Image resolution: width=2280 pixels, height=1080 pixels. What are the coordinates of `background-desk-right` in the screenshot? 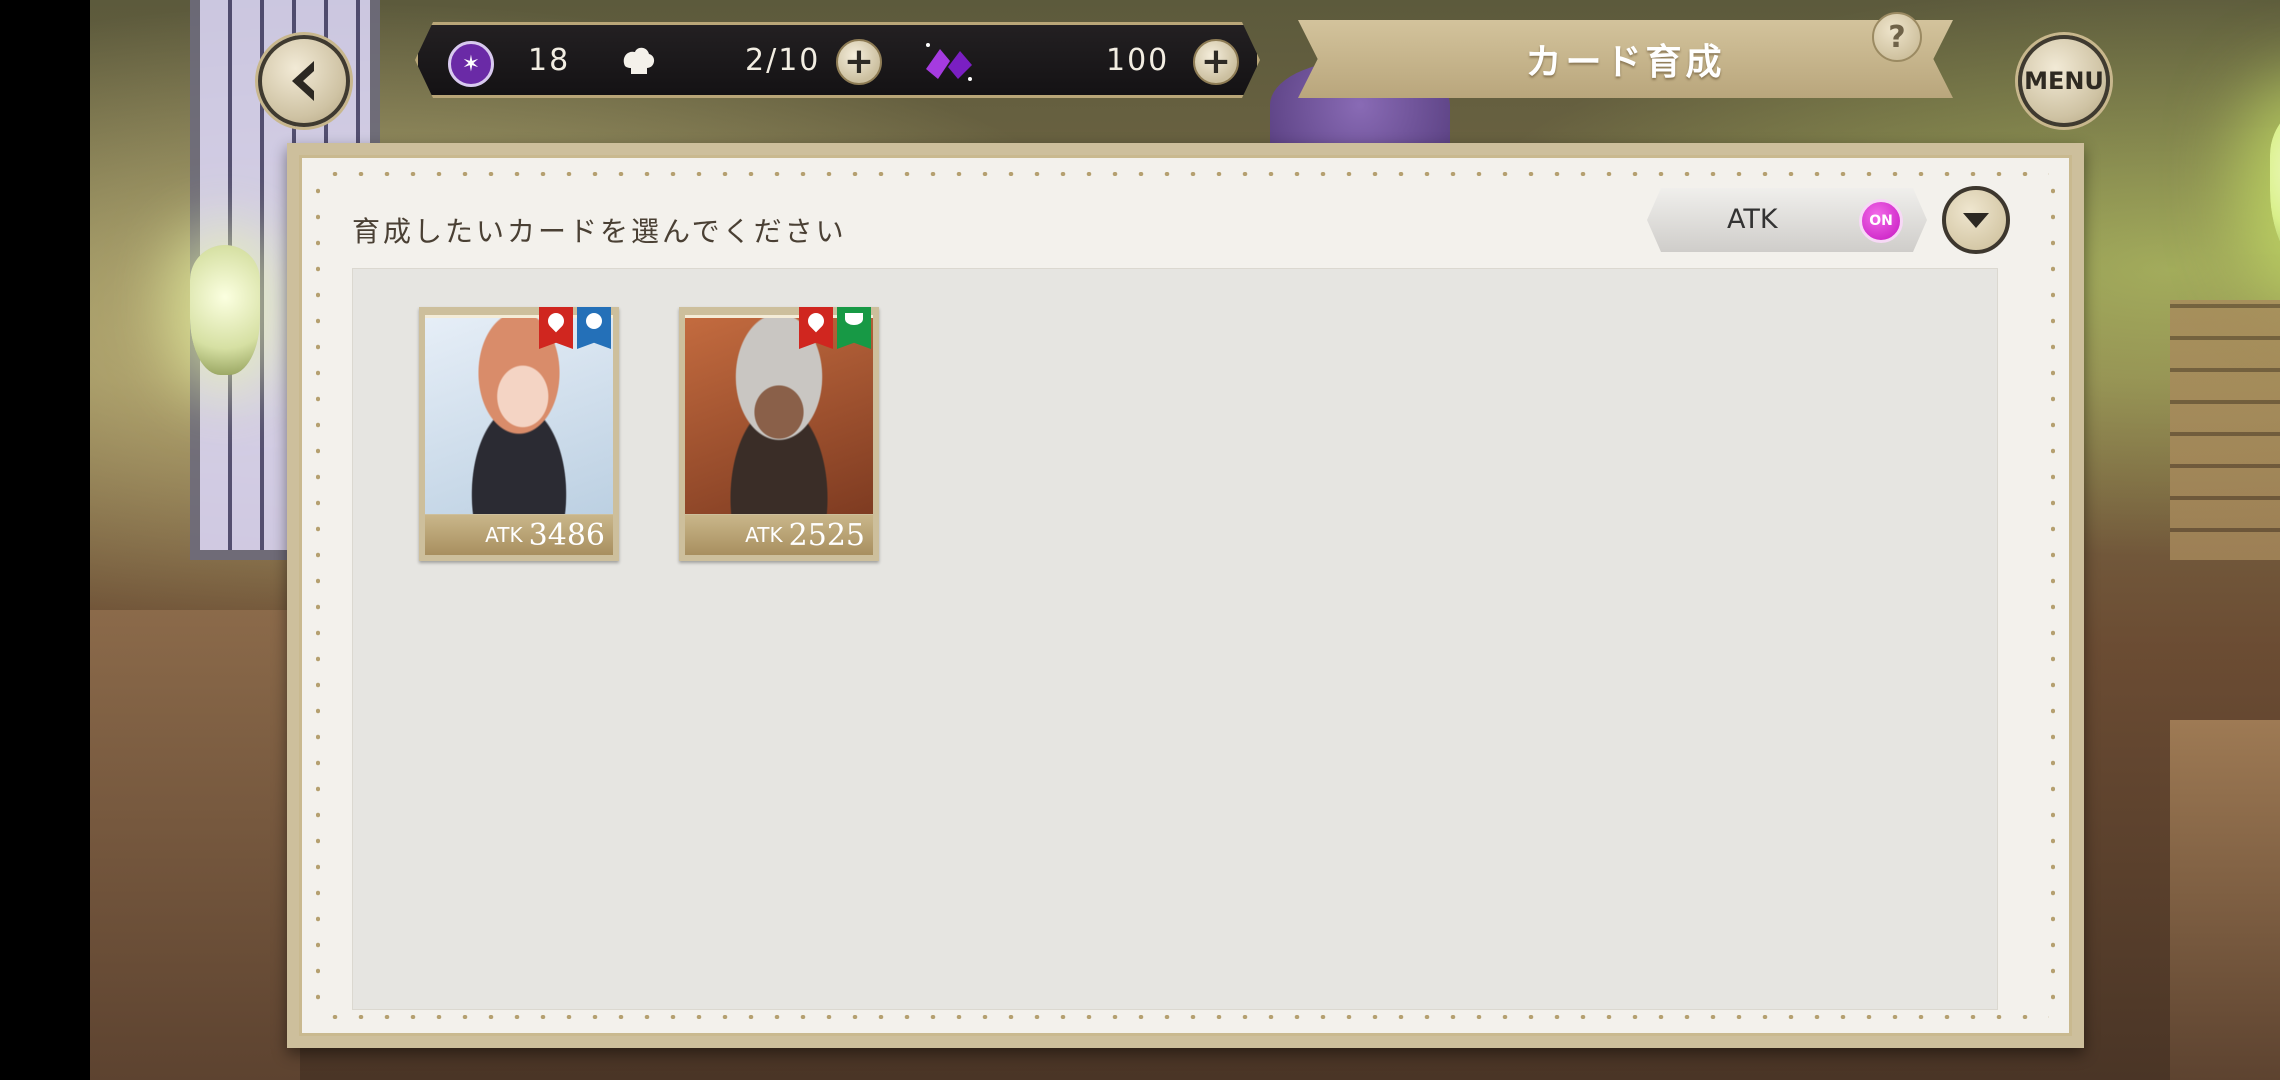 It's located at (2225, 900).